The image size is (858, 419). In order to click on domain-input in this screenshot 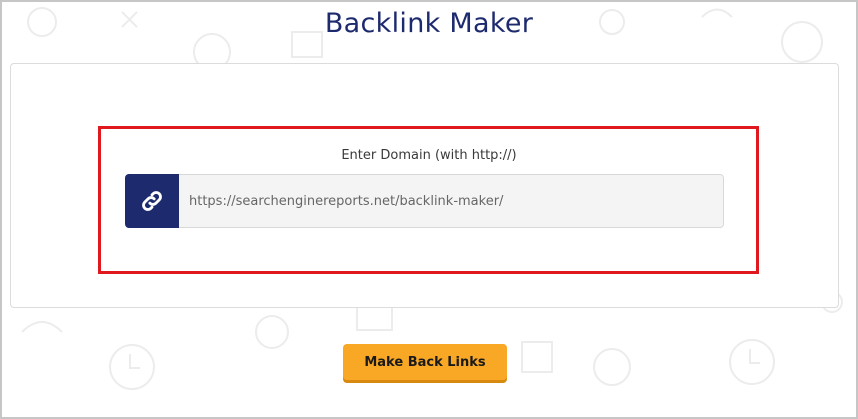, I will do `click(451, 201)`.